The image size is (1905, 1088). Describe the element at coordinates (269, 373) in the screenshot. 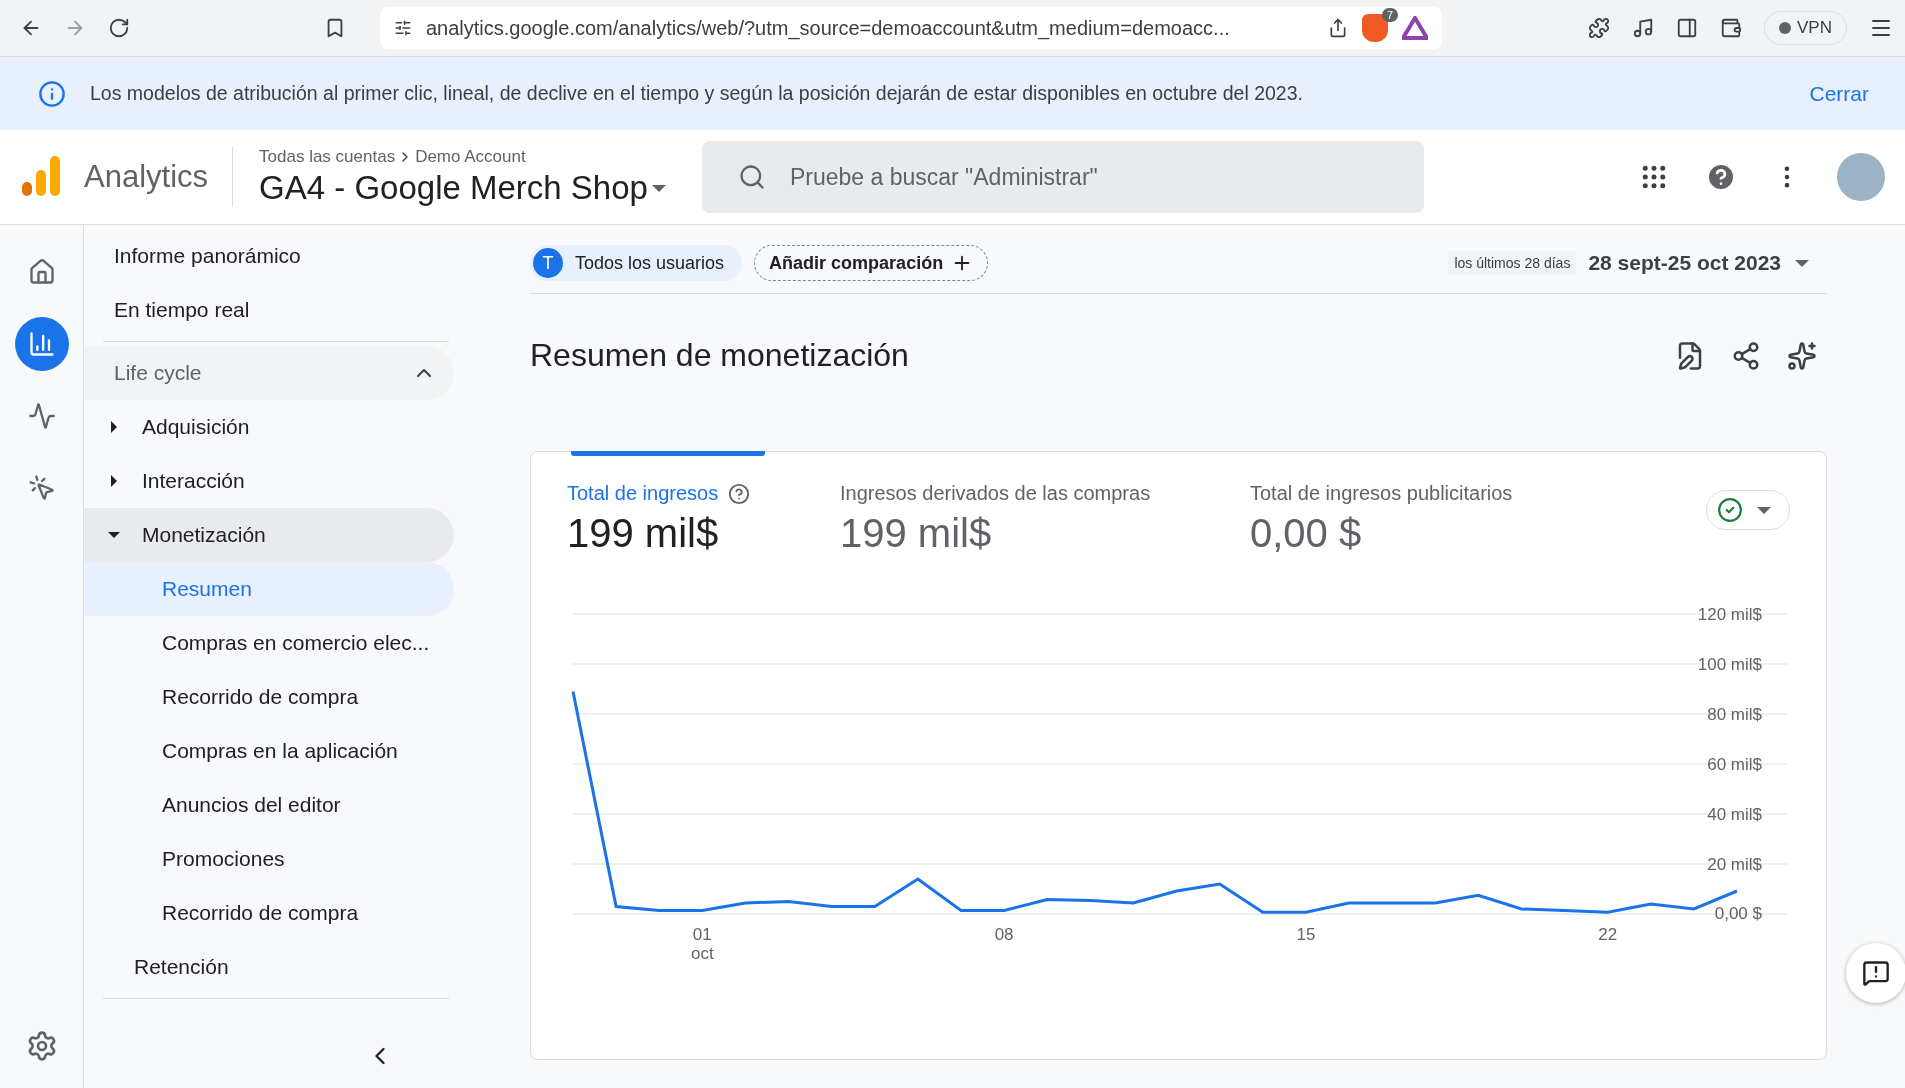

I see `section-header: Life cycle` at that location.